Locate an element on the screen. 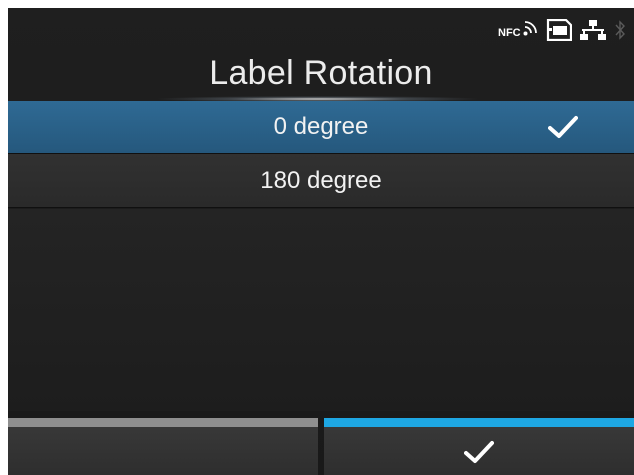  option-180-degree: 180 degree is located at coordinates (321, 181).